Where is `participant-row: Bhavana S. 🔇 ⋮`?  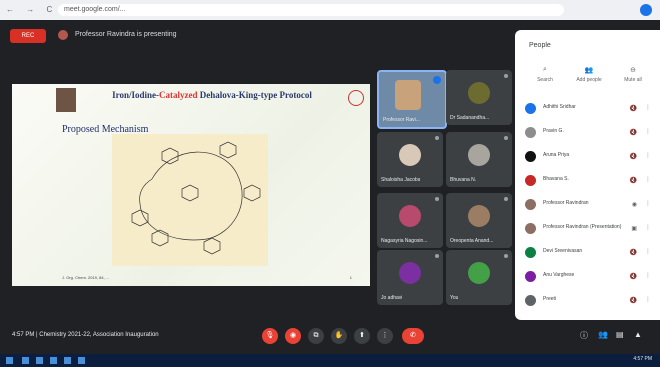 participant-row: Bhavana S. 🔇 ⋮ is located at coordinates (590, 181).